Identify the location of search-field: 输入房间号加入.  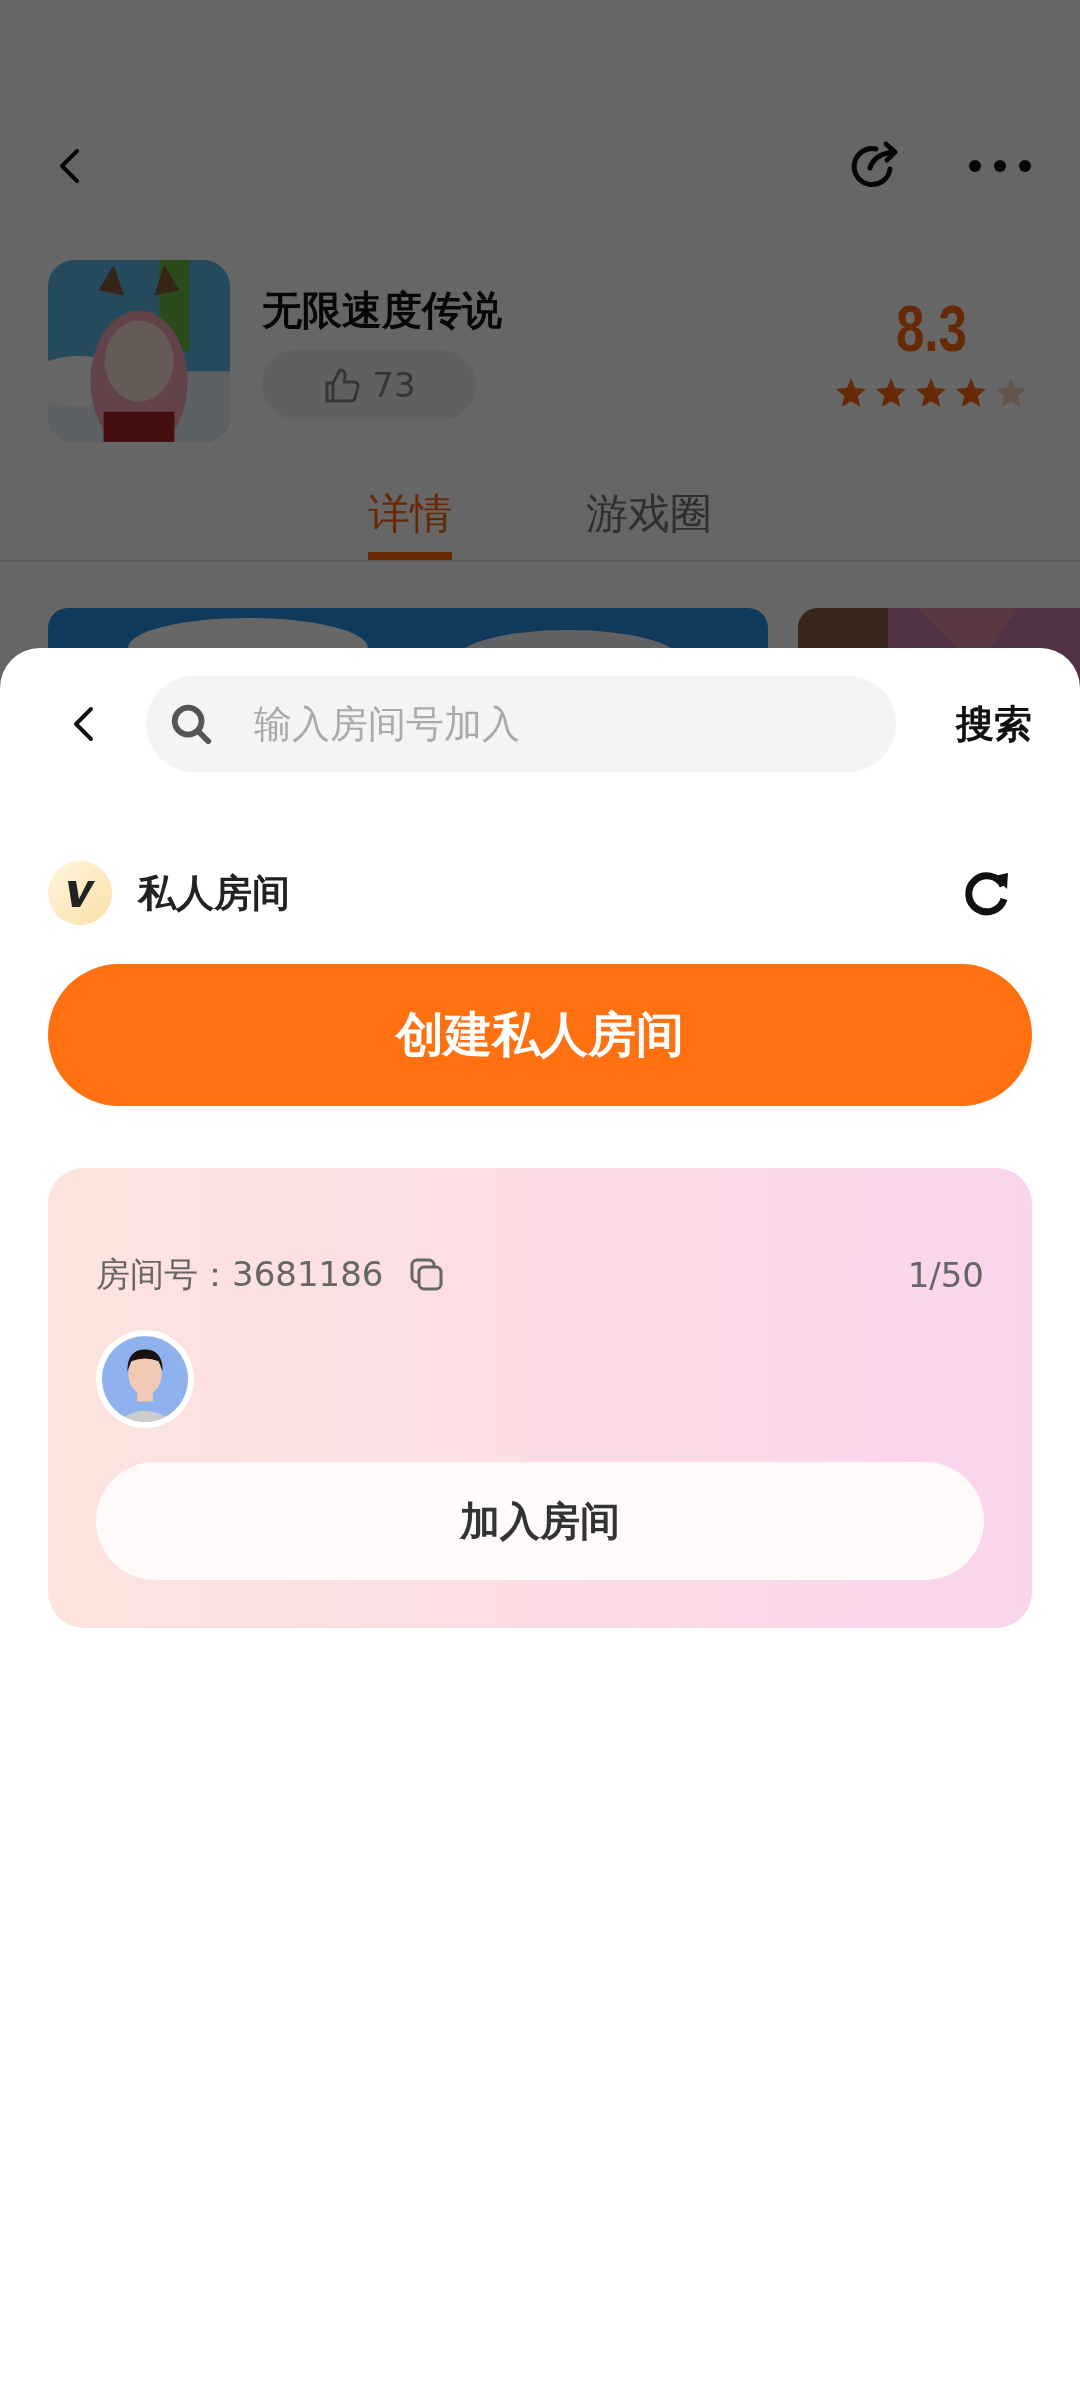
(521, 724).